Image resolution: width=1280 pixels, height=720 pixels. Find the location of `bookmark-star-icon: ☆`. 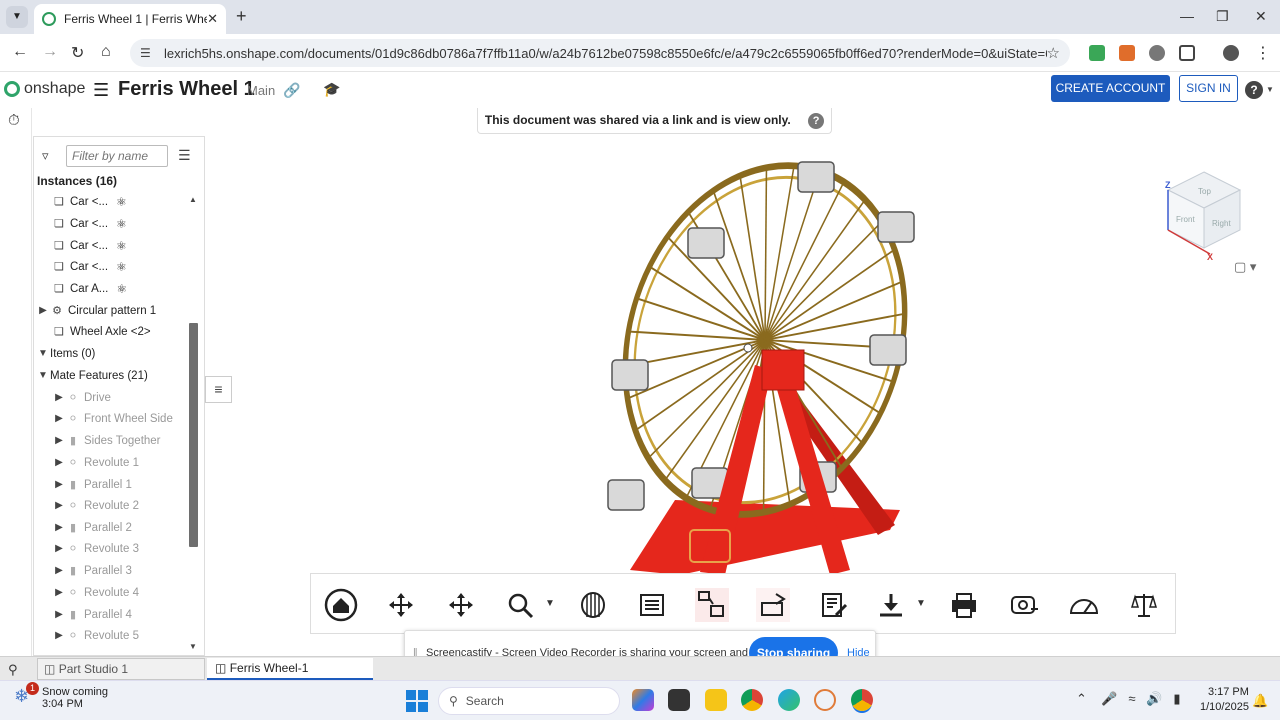

bookmark-star-icon: ☆ is located at coordinates (1053, 53).